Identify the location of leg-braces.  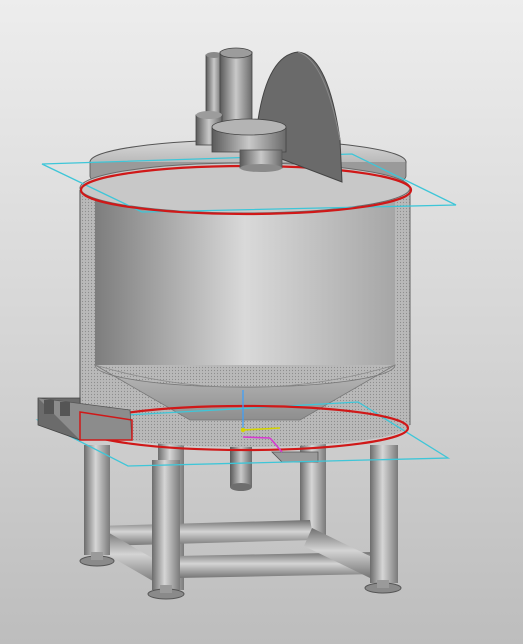
(233, 552).